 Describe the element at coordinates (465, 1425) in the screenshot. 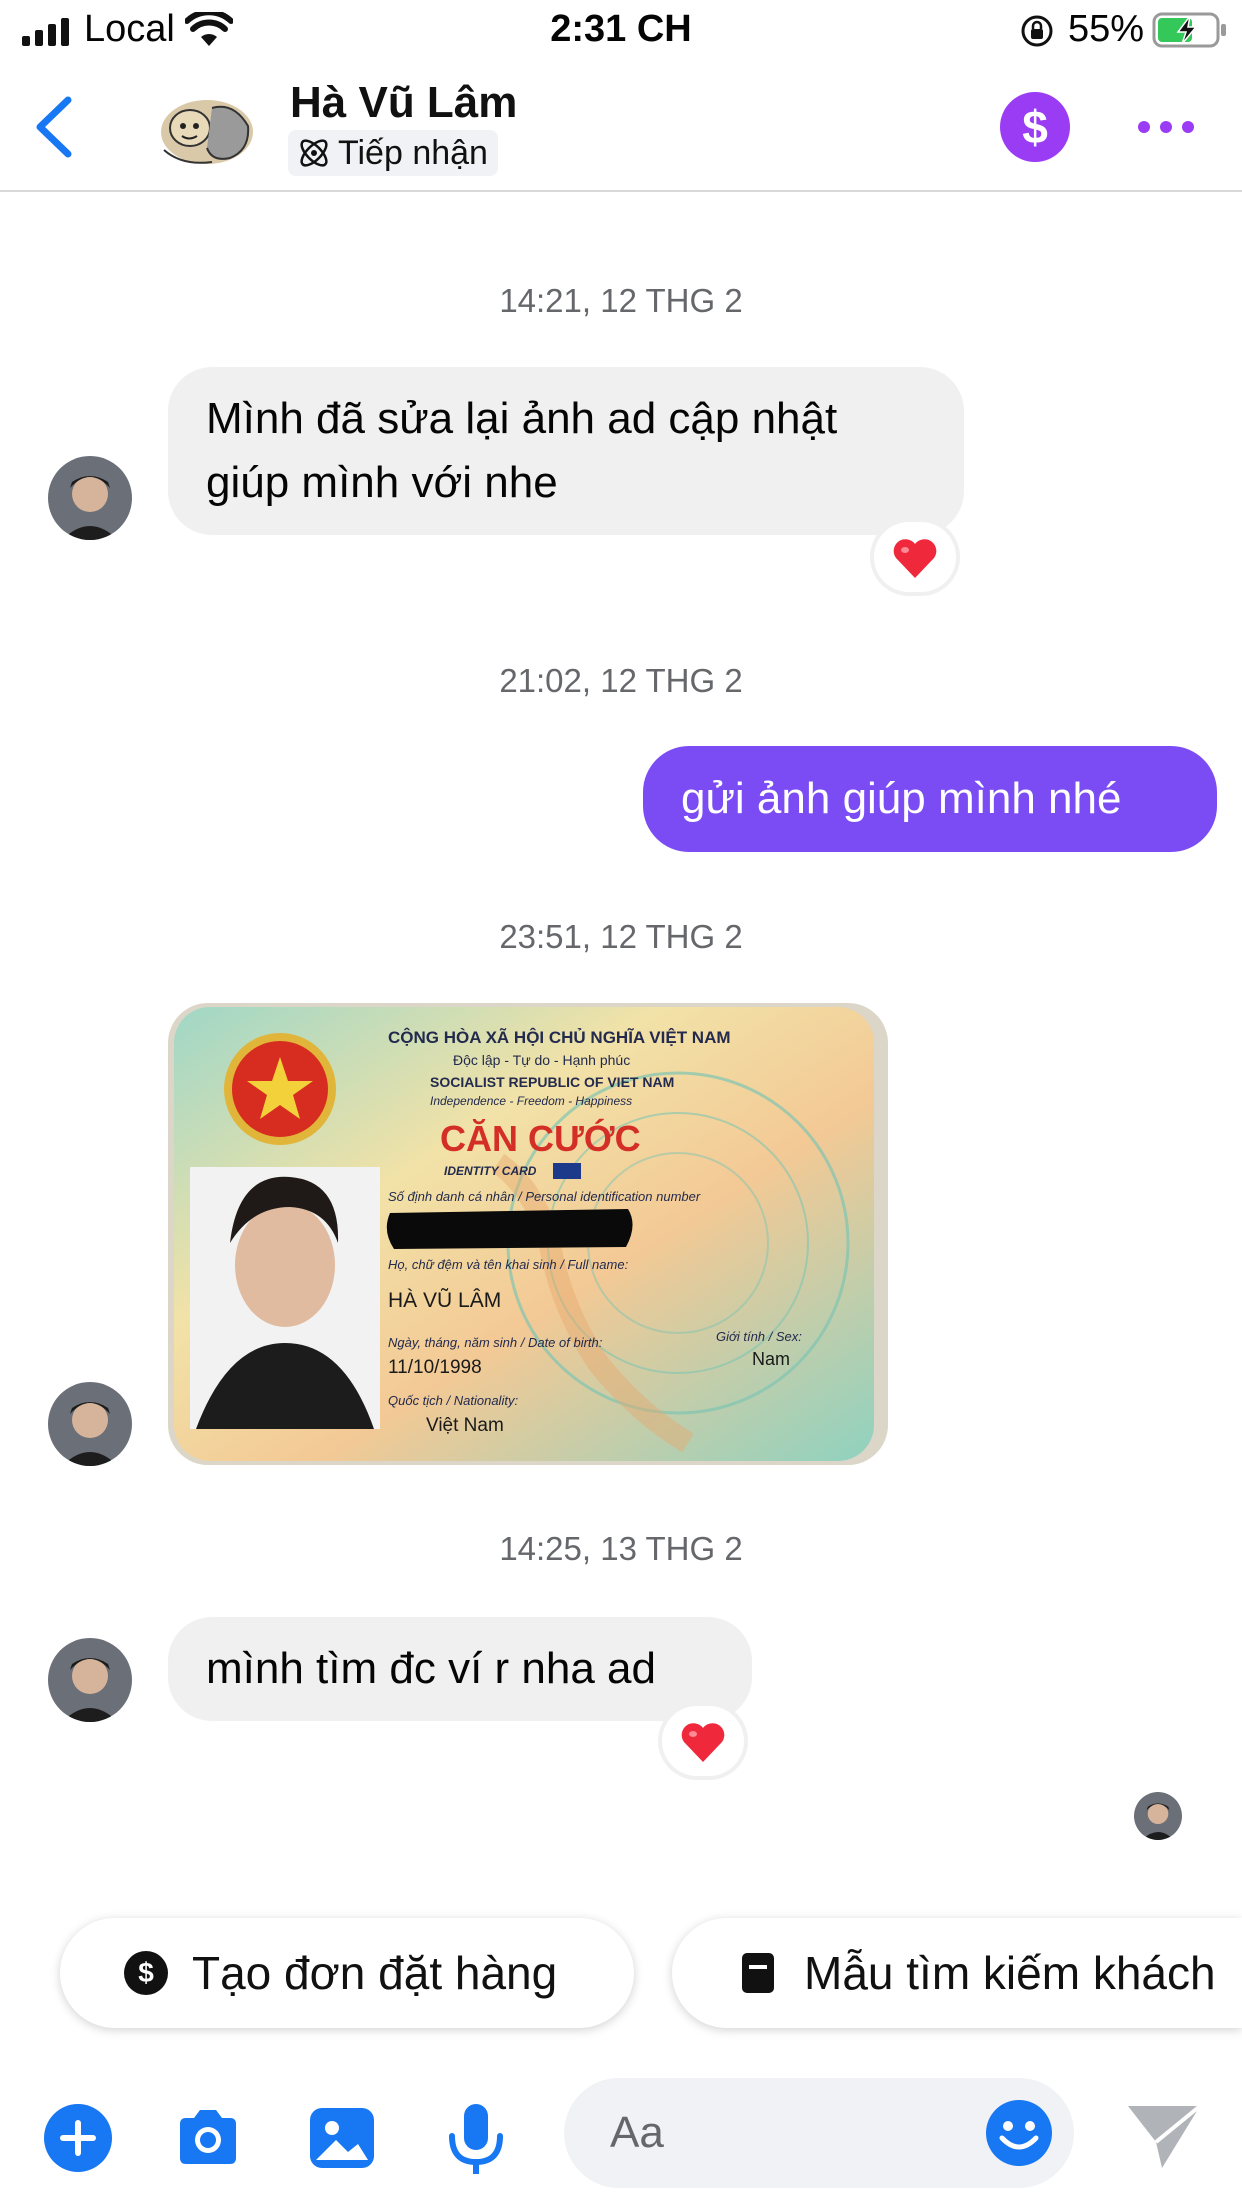

I see `id-card-nationality: Việt Nam` at that location.